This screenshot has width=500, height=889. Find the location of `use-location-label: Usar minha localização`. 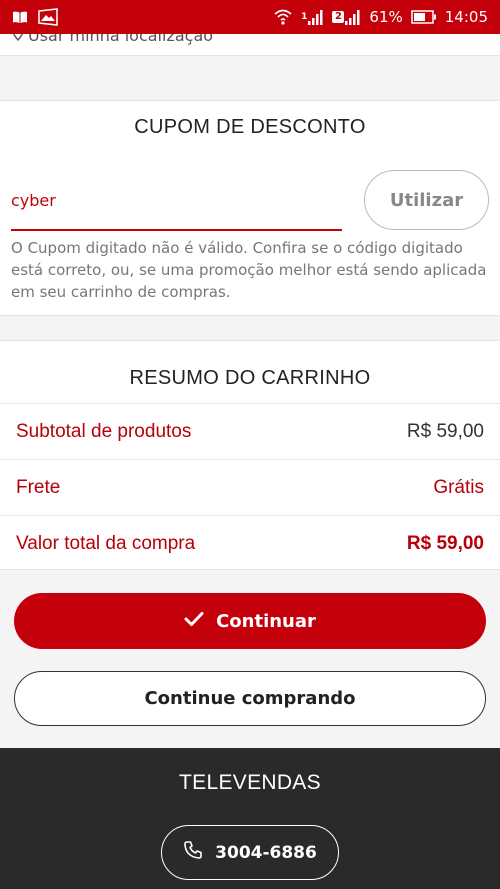

use-location-label: Usar minha localização is located at coordinates (121, 39).